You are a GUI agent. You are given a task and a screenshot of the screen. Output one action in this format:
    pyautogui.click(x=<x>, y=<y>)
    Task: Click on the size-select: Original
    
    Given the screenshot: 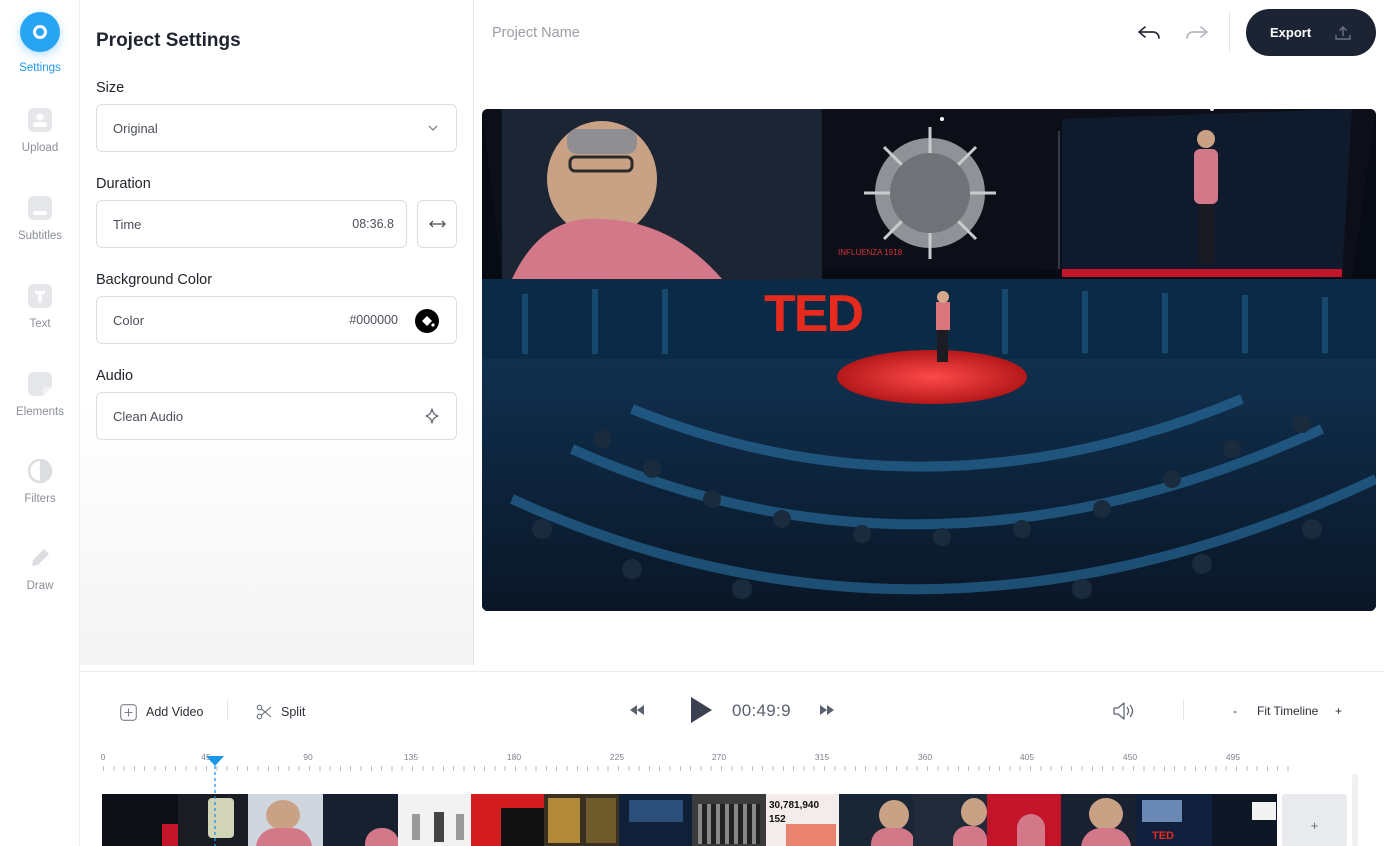 What is the action you would take?
    pyautogui.click(x=276, y=128)
    